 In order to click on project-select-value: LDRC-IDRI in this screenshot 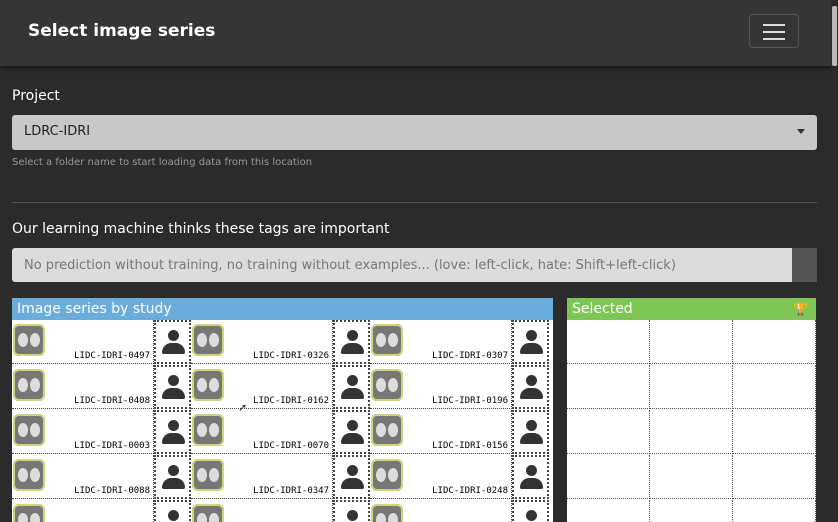, I will do `click(57, 131)`.